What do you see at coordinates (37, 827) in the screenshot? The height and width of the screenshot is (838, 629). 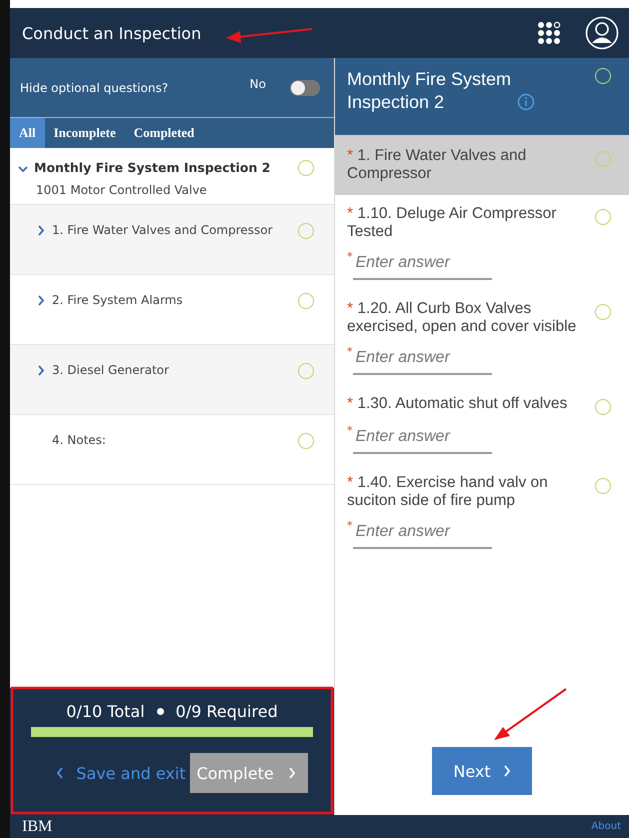 I see `brand-label: IBM` at bounding box center [37, 827].